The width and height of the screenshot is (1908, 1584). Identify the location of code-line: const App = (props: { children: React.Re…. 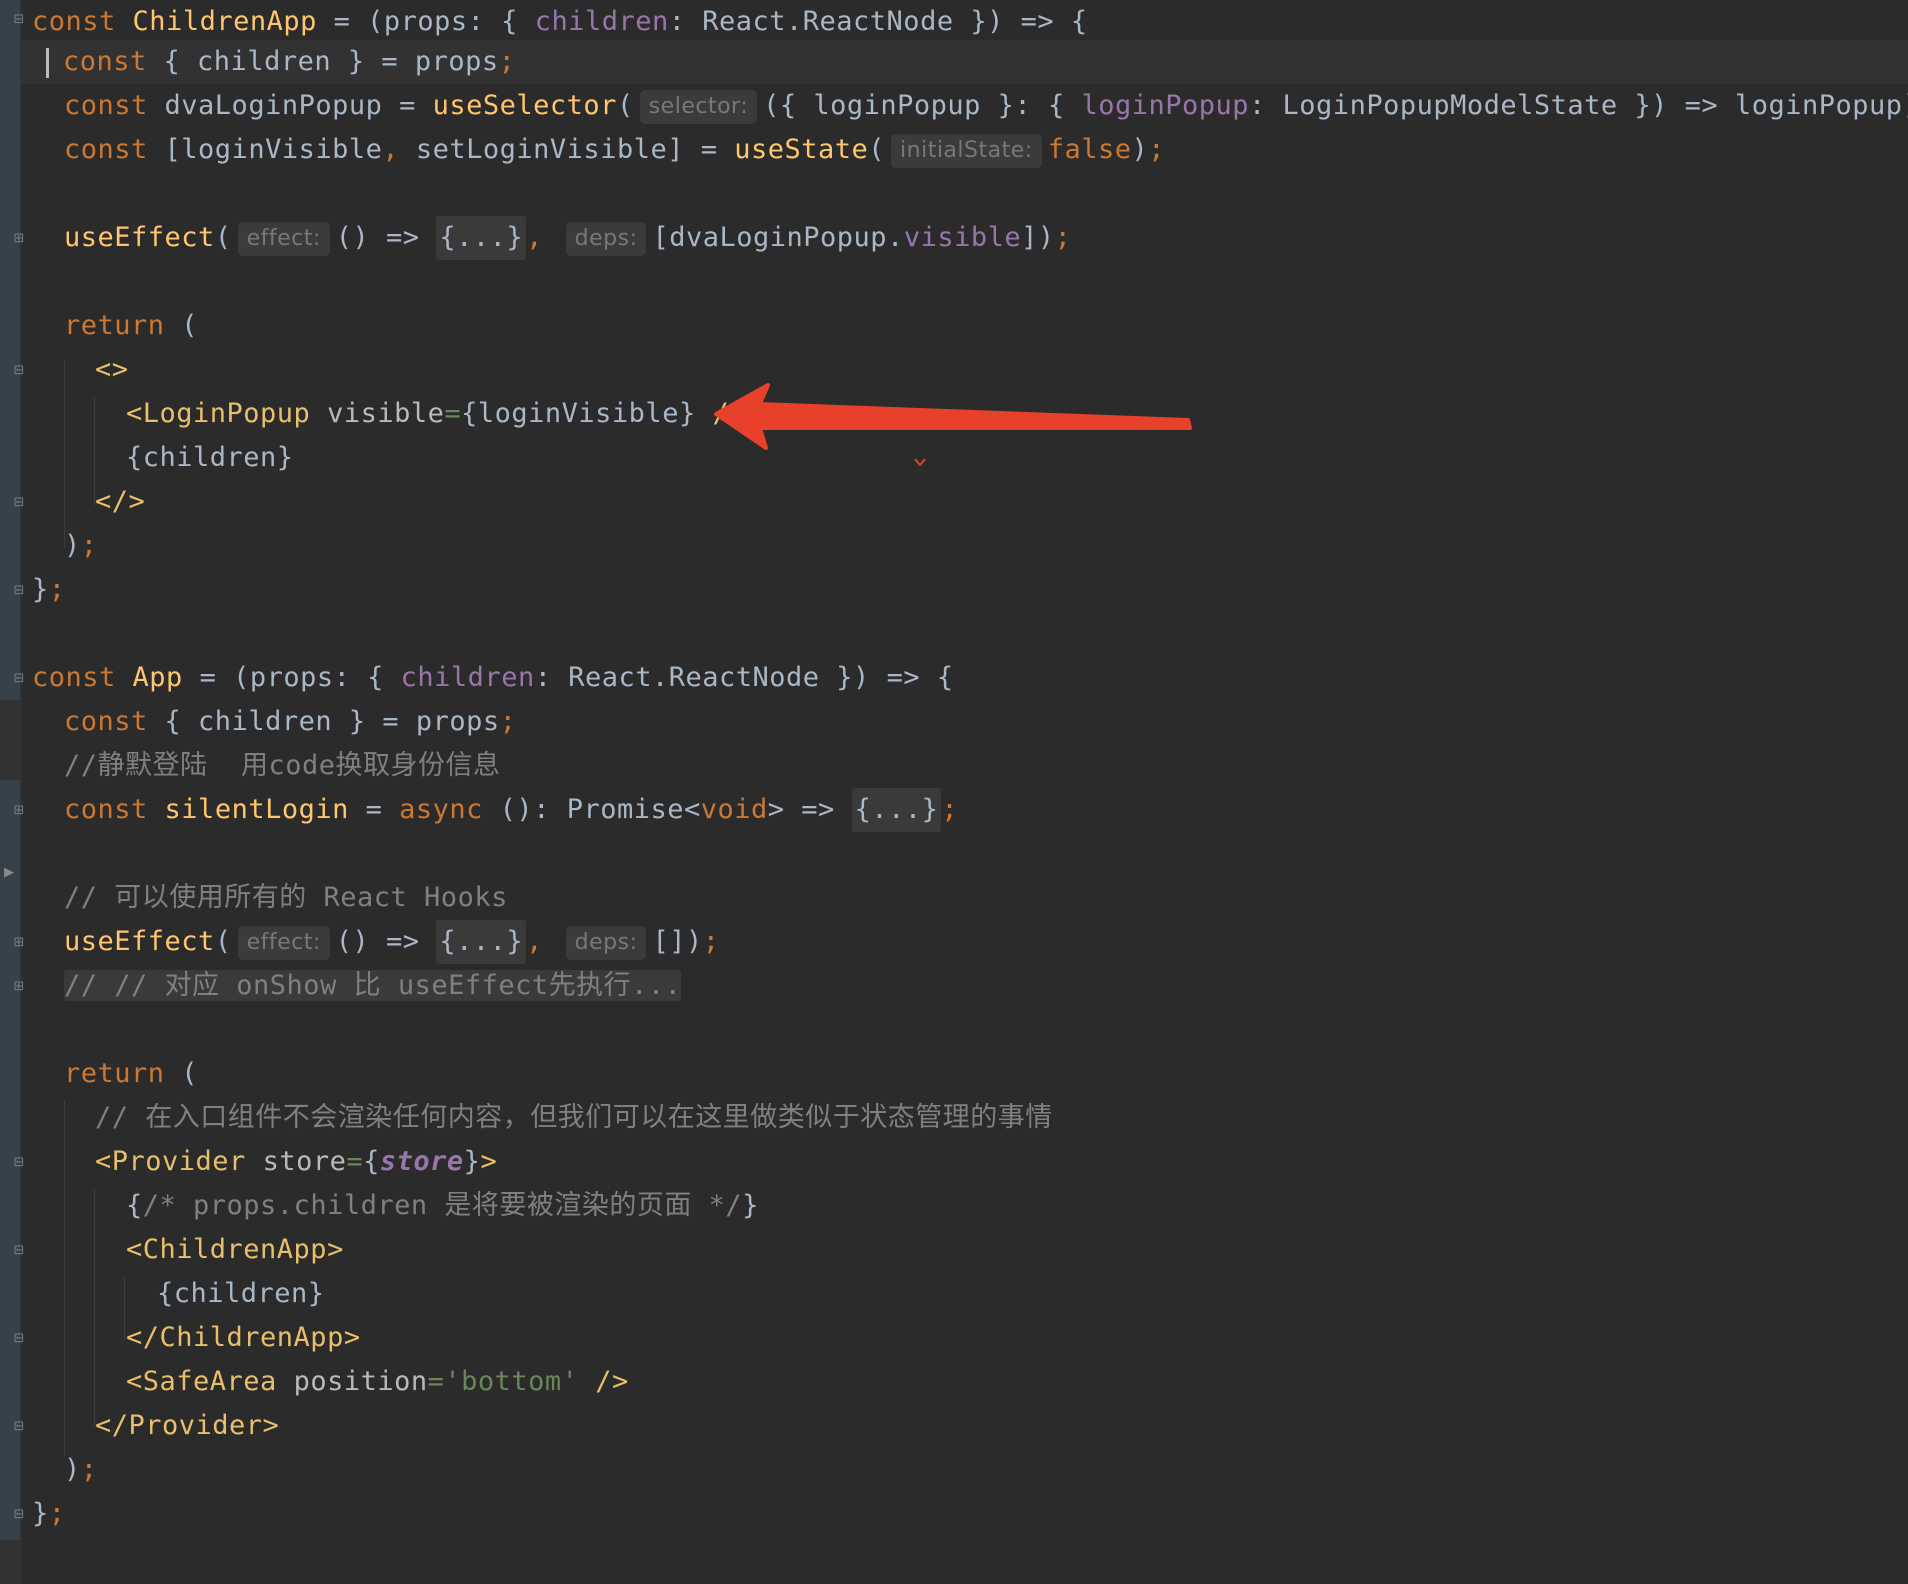
(493, 678).